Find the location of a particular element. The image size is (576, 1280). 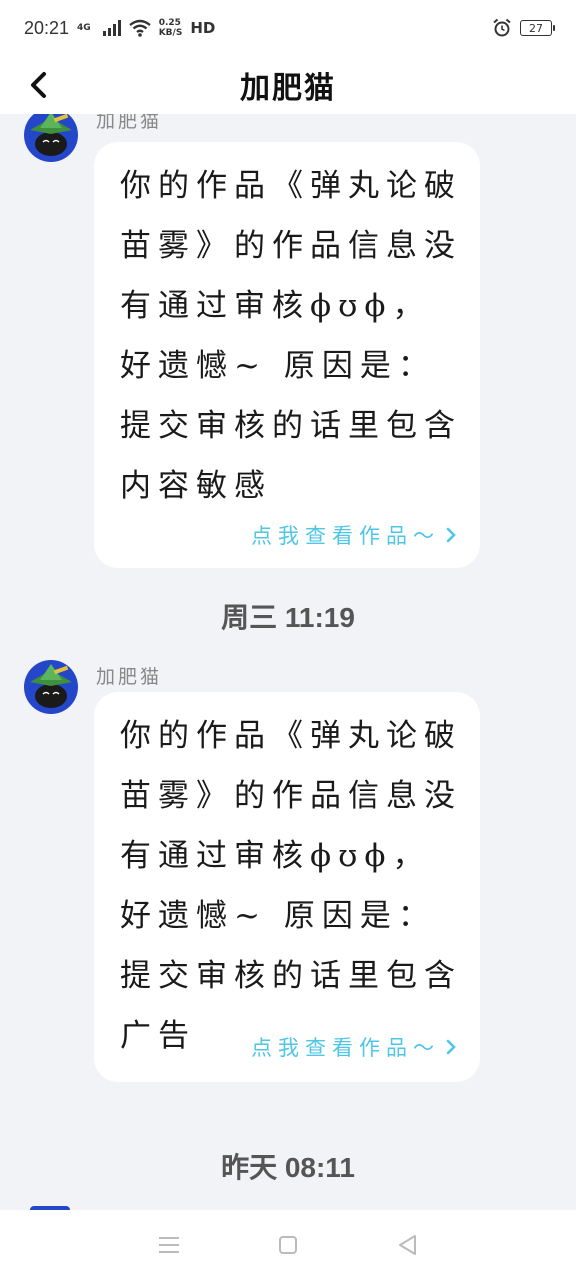

battery-indicator: 27 is located at coordinates (537, 28).